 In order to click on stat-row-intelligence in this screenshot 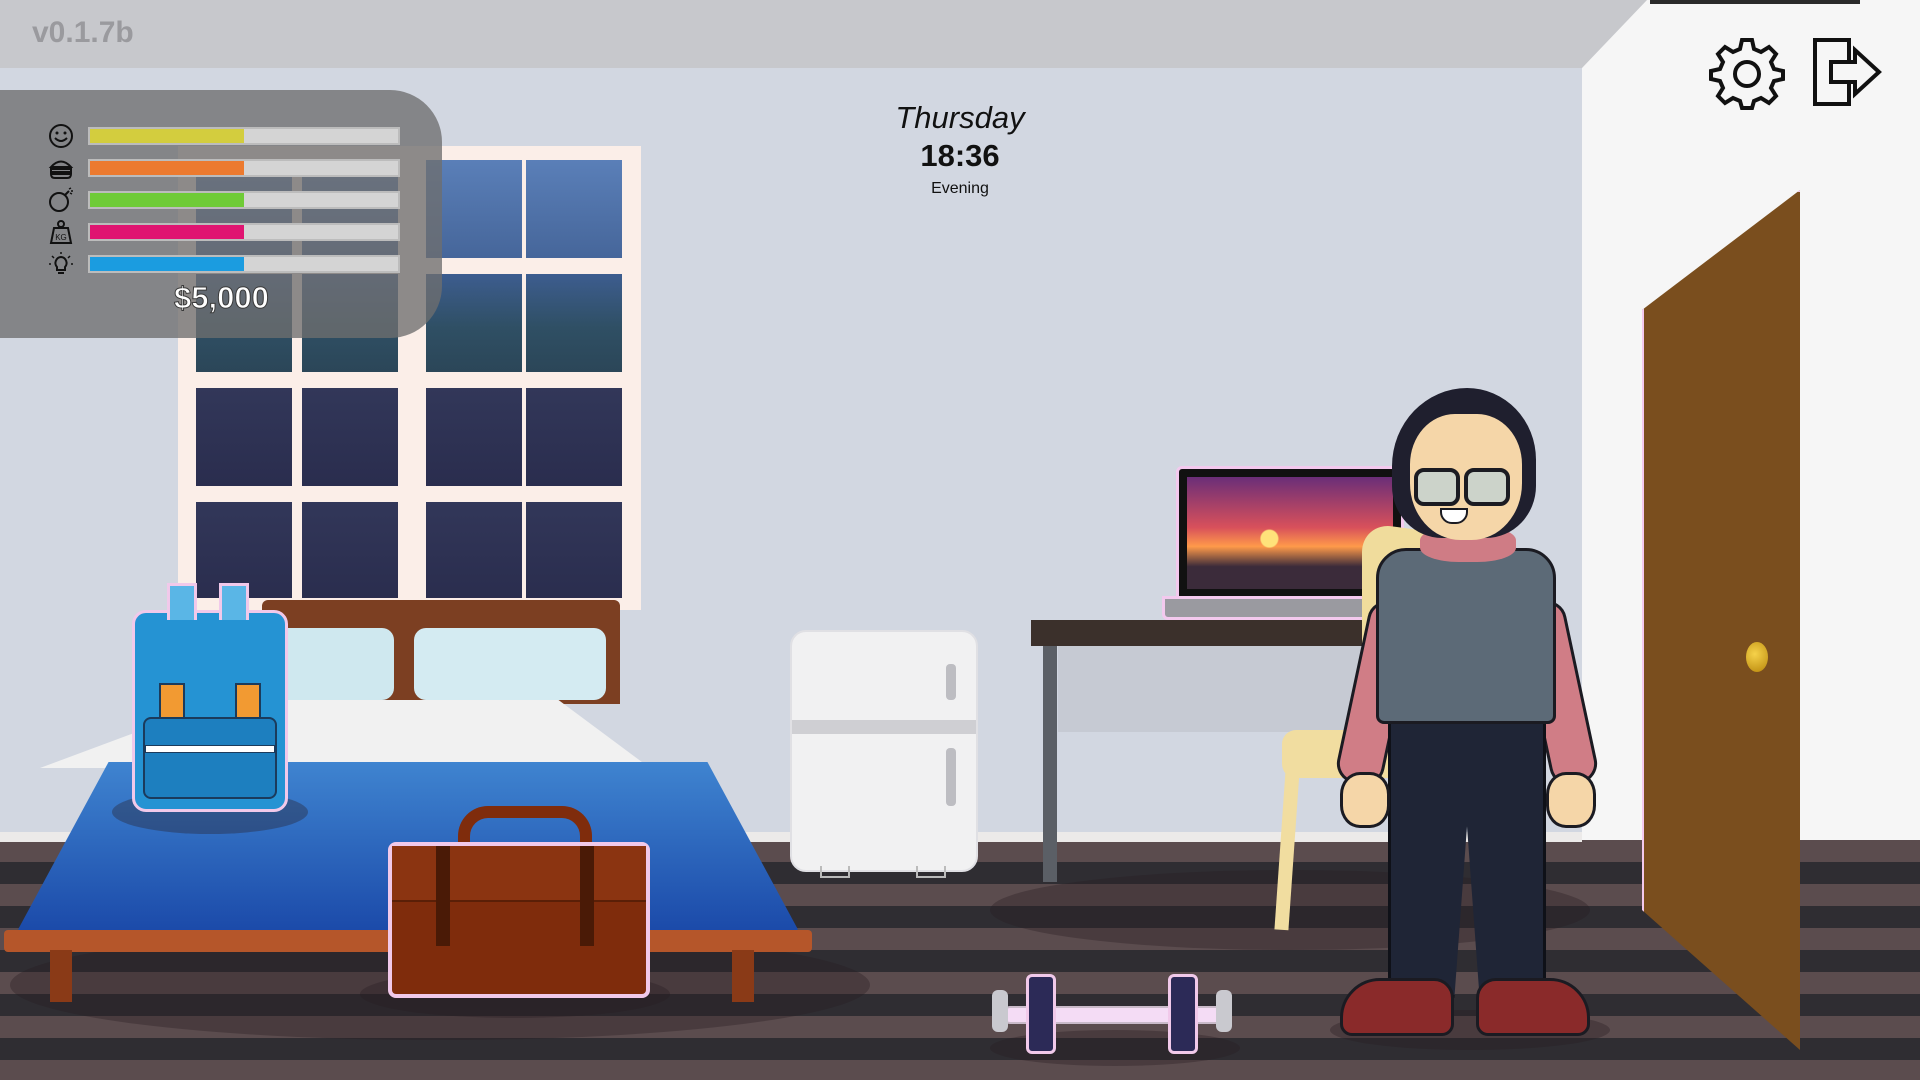, I will do `click(224, 264)`.